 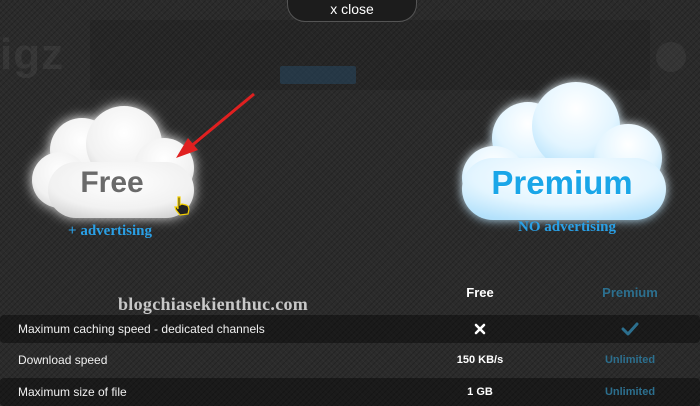 I want to click on cloud-icon, so click(x=564, y=151).